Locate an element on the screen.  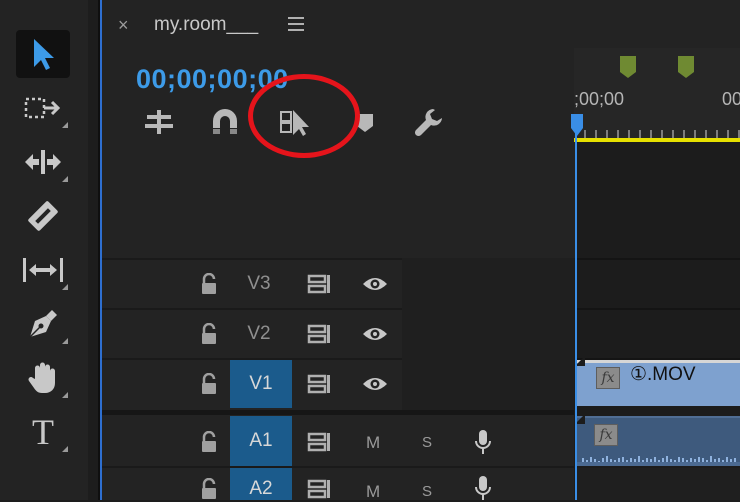
razor-icon is located at coordinates (43, 216).